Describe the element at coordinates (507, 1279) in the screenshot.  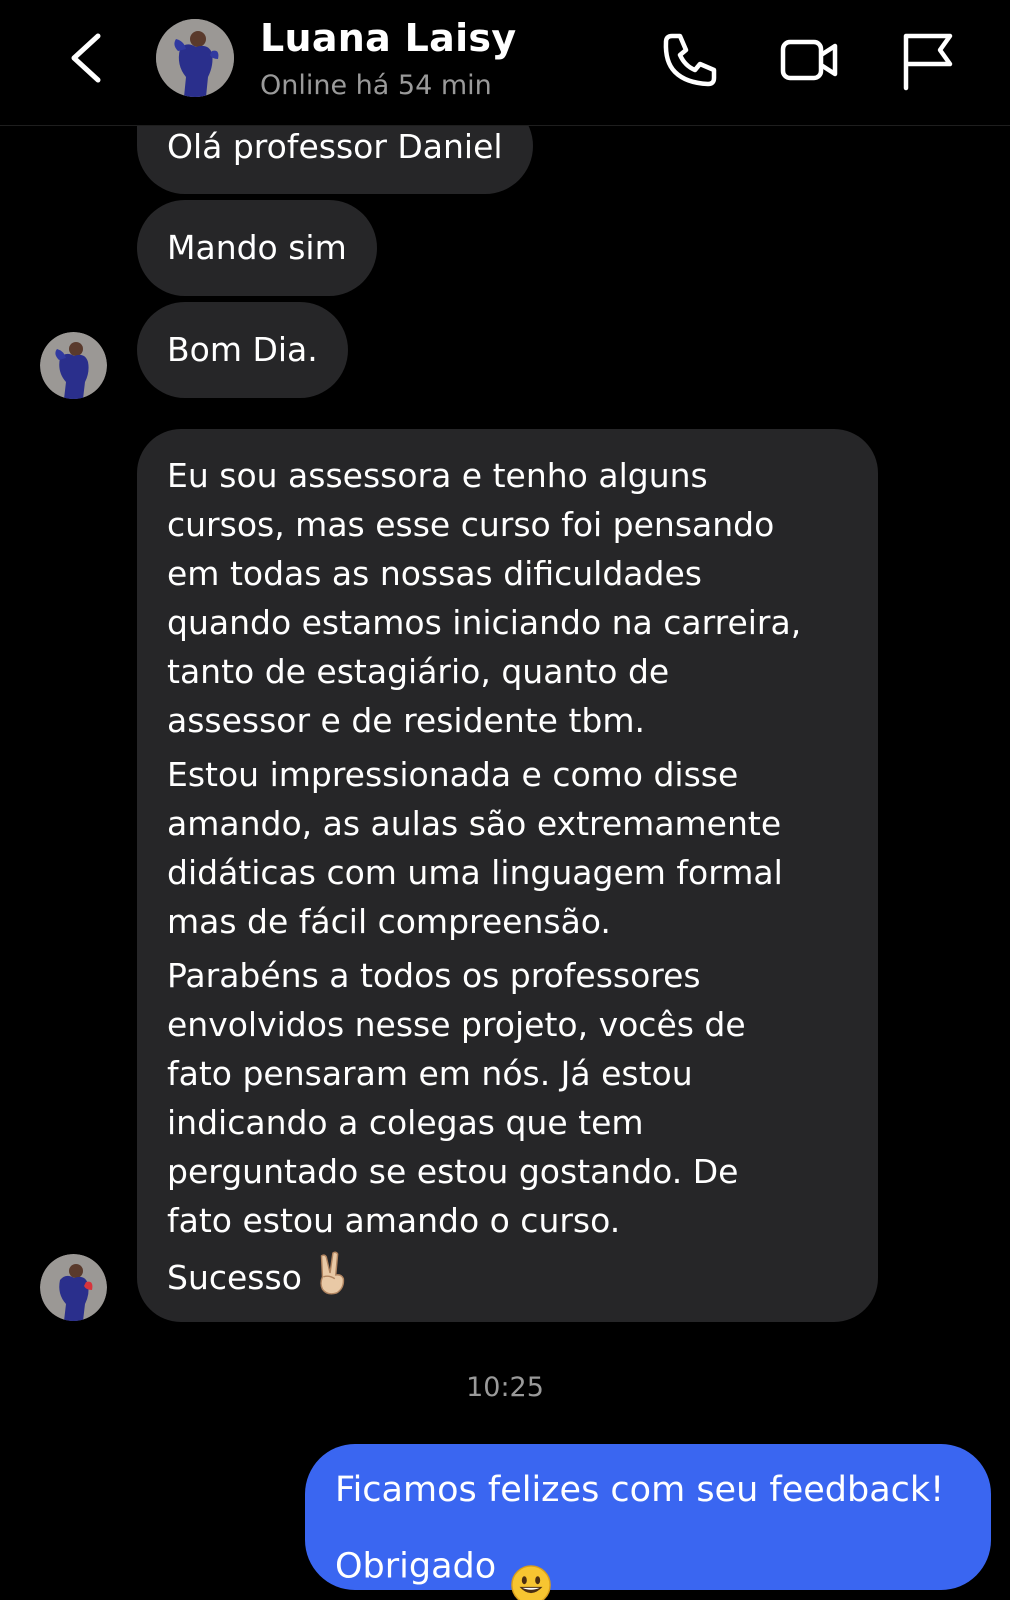
I see `message-closing-line: Sucesso` at that location.